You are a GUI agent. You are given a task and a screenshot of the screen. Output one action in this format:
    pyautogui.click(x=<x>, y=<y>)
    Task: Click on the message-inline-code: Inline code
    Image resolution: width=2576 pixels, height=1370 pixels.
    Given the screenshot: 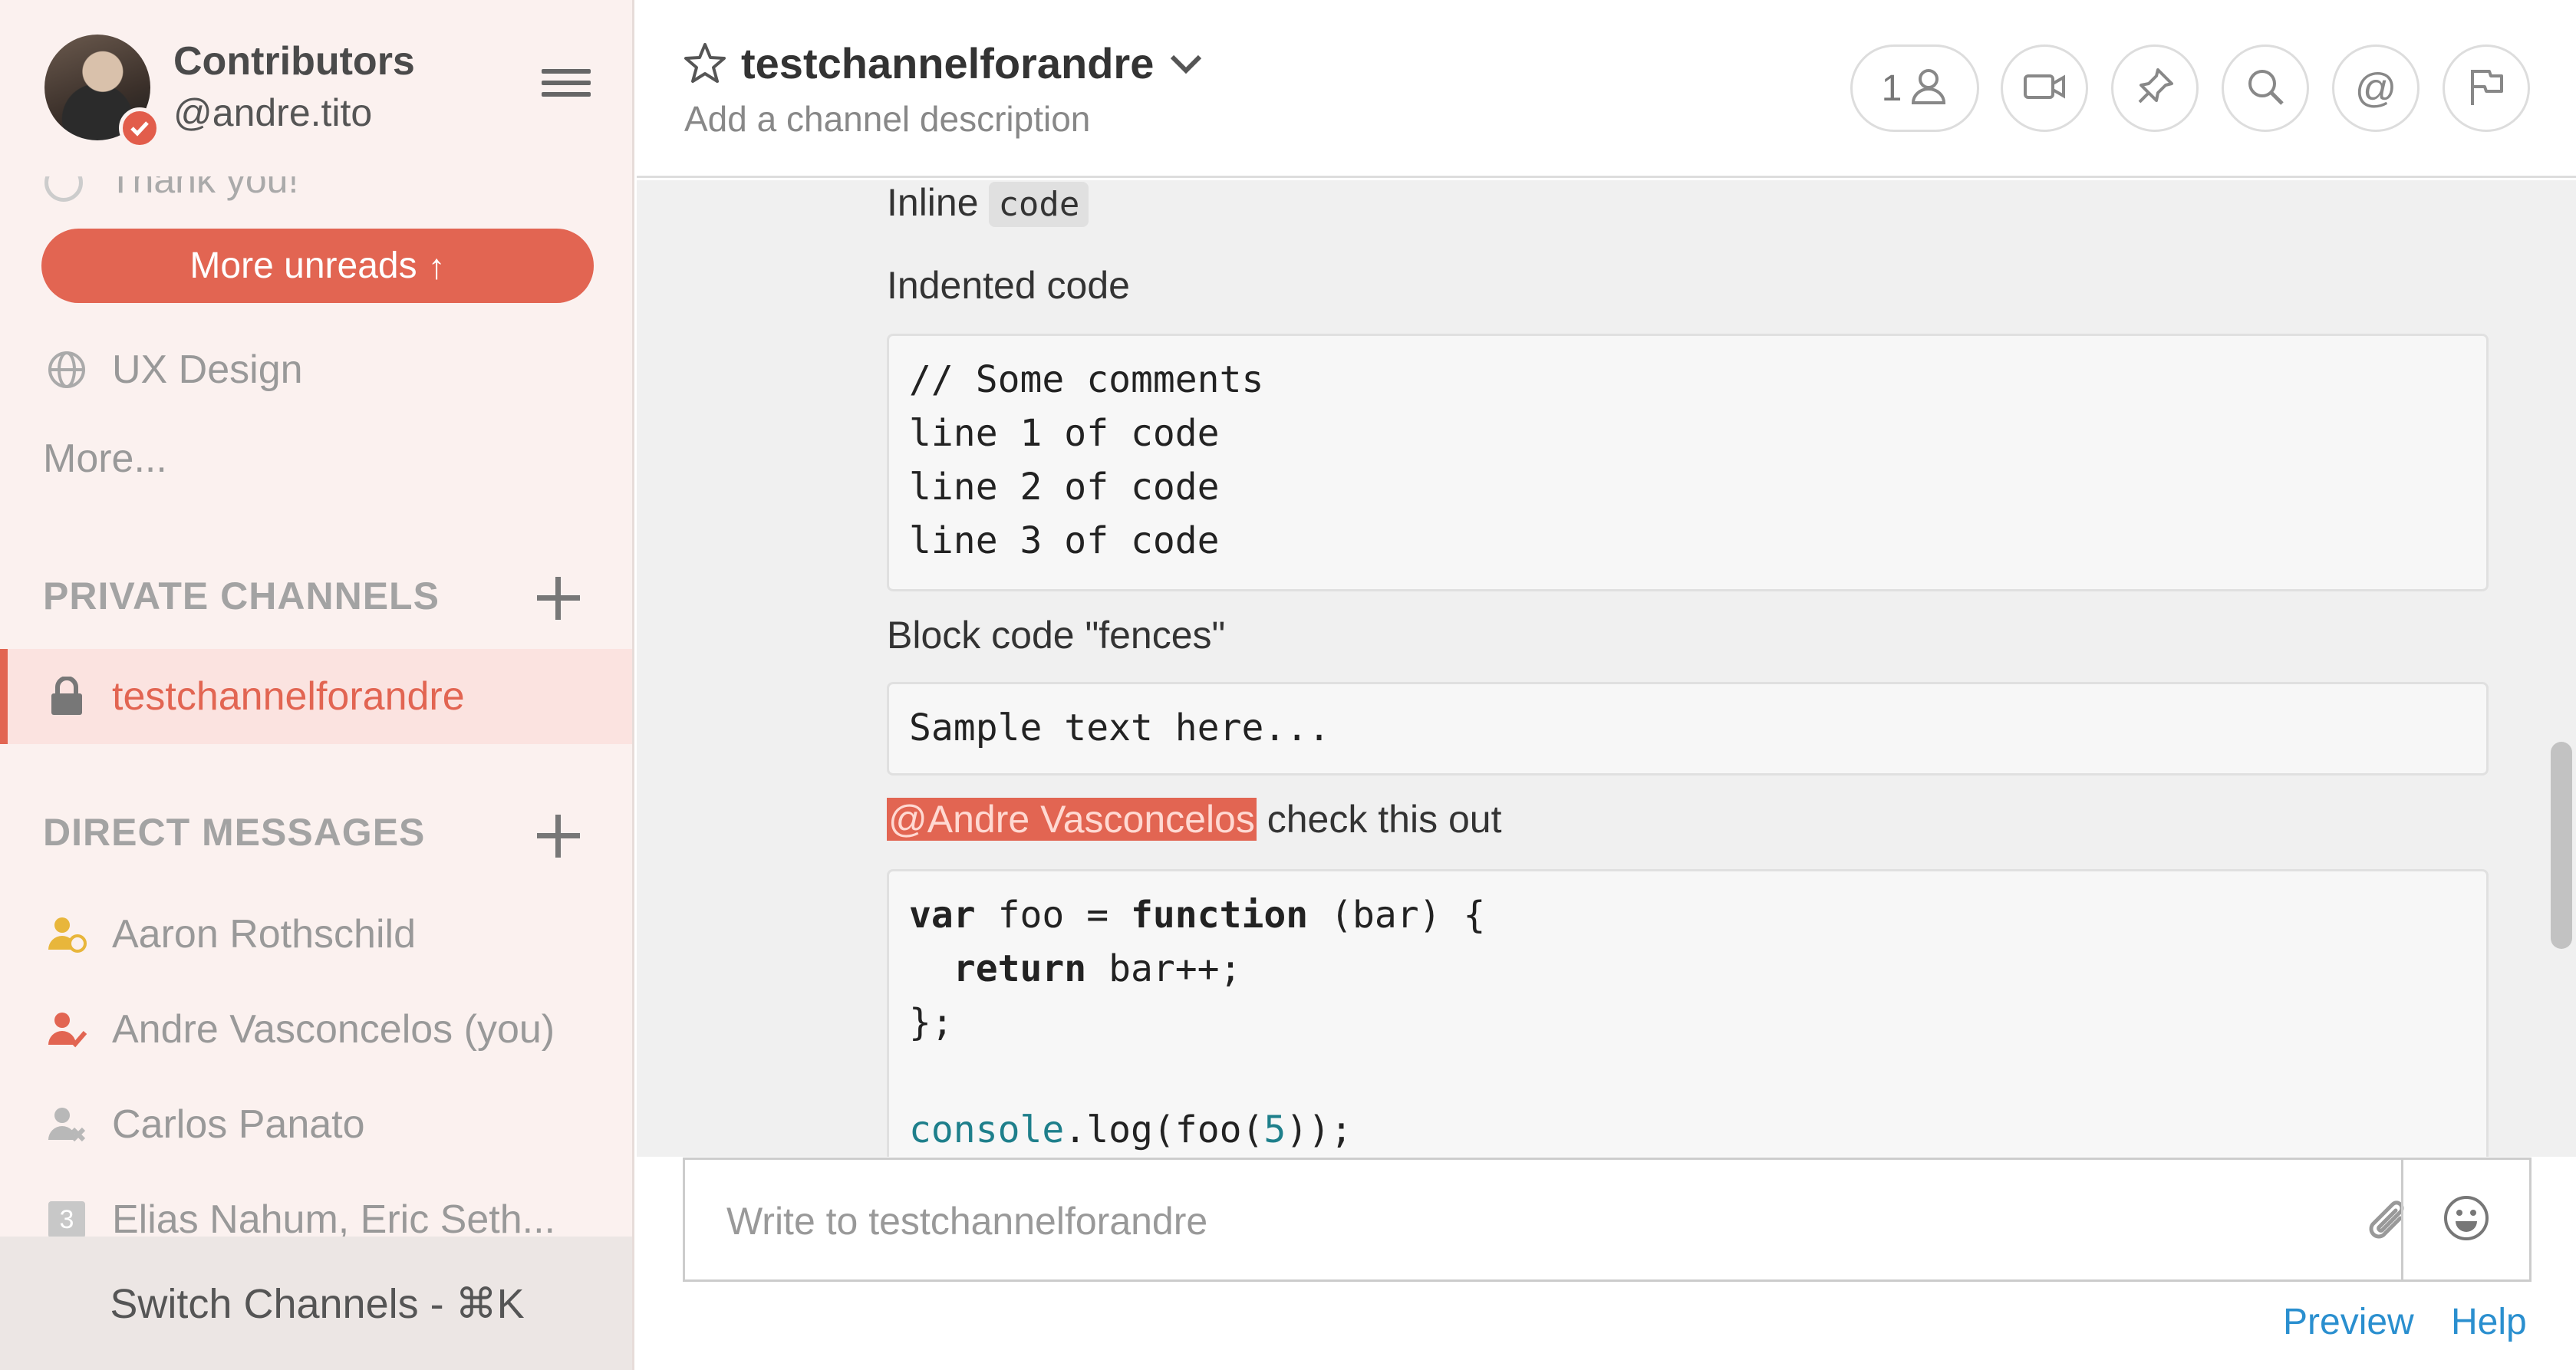 What is the action you would take?
    pyautogui.click(x=988, y=203)
    